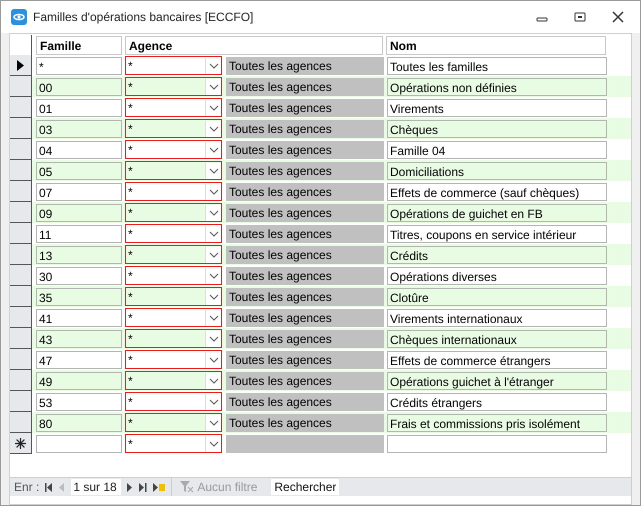 The width and height of the screenshot is (641, 506). What do you see at coordinates (79, 339) in the screenshot?
I see `famille-field: 43` at bounding box center [79, 339].